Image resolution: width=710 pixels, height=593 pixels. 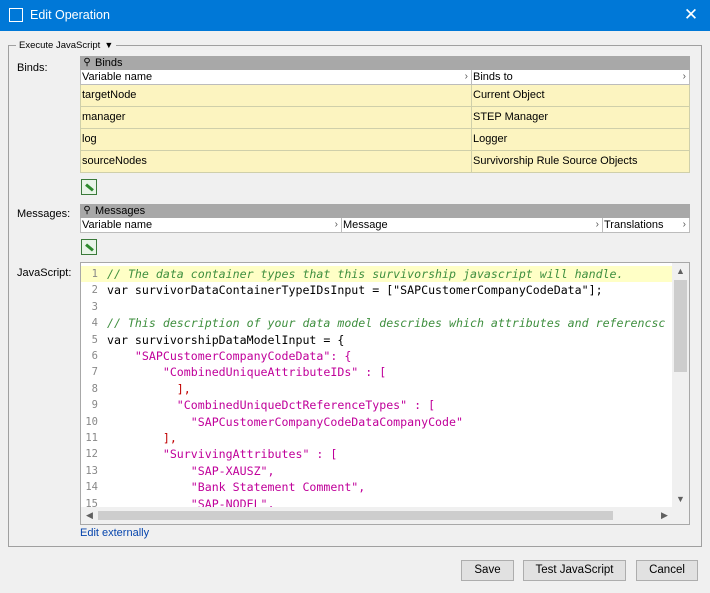 I want to click on messages-column-headers: Variable name › Message › Translations ›, so click(x=385, y=225).